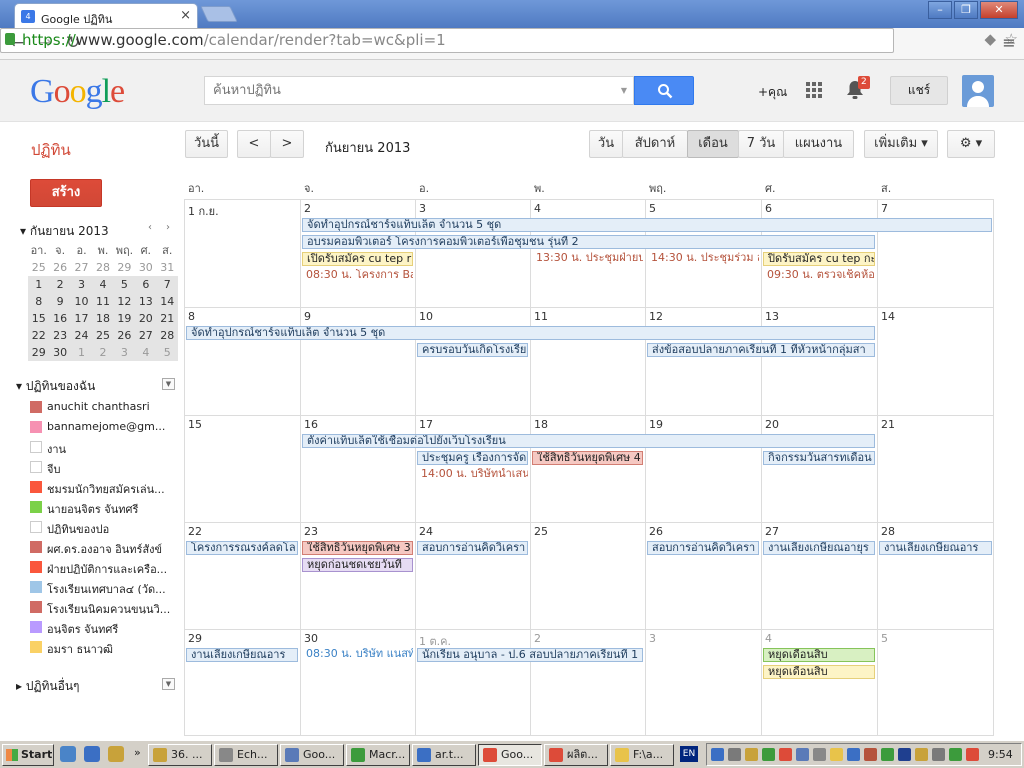 Image resolution: width=1024 pixels, height=768 pixels. I want to click on more-button: เพิ่มเติม ▾, so click(901, 144).